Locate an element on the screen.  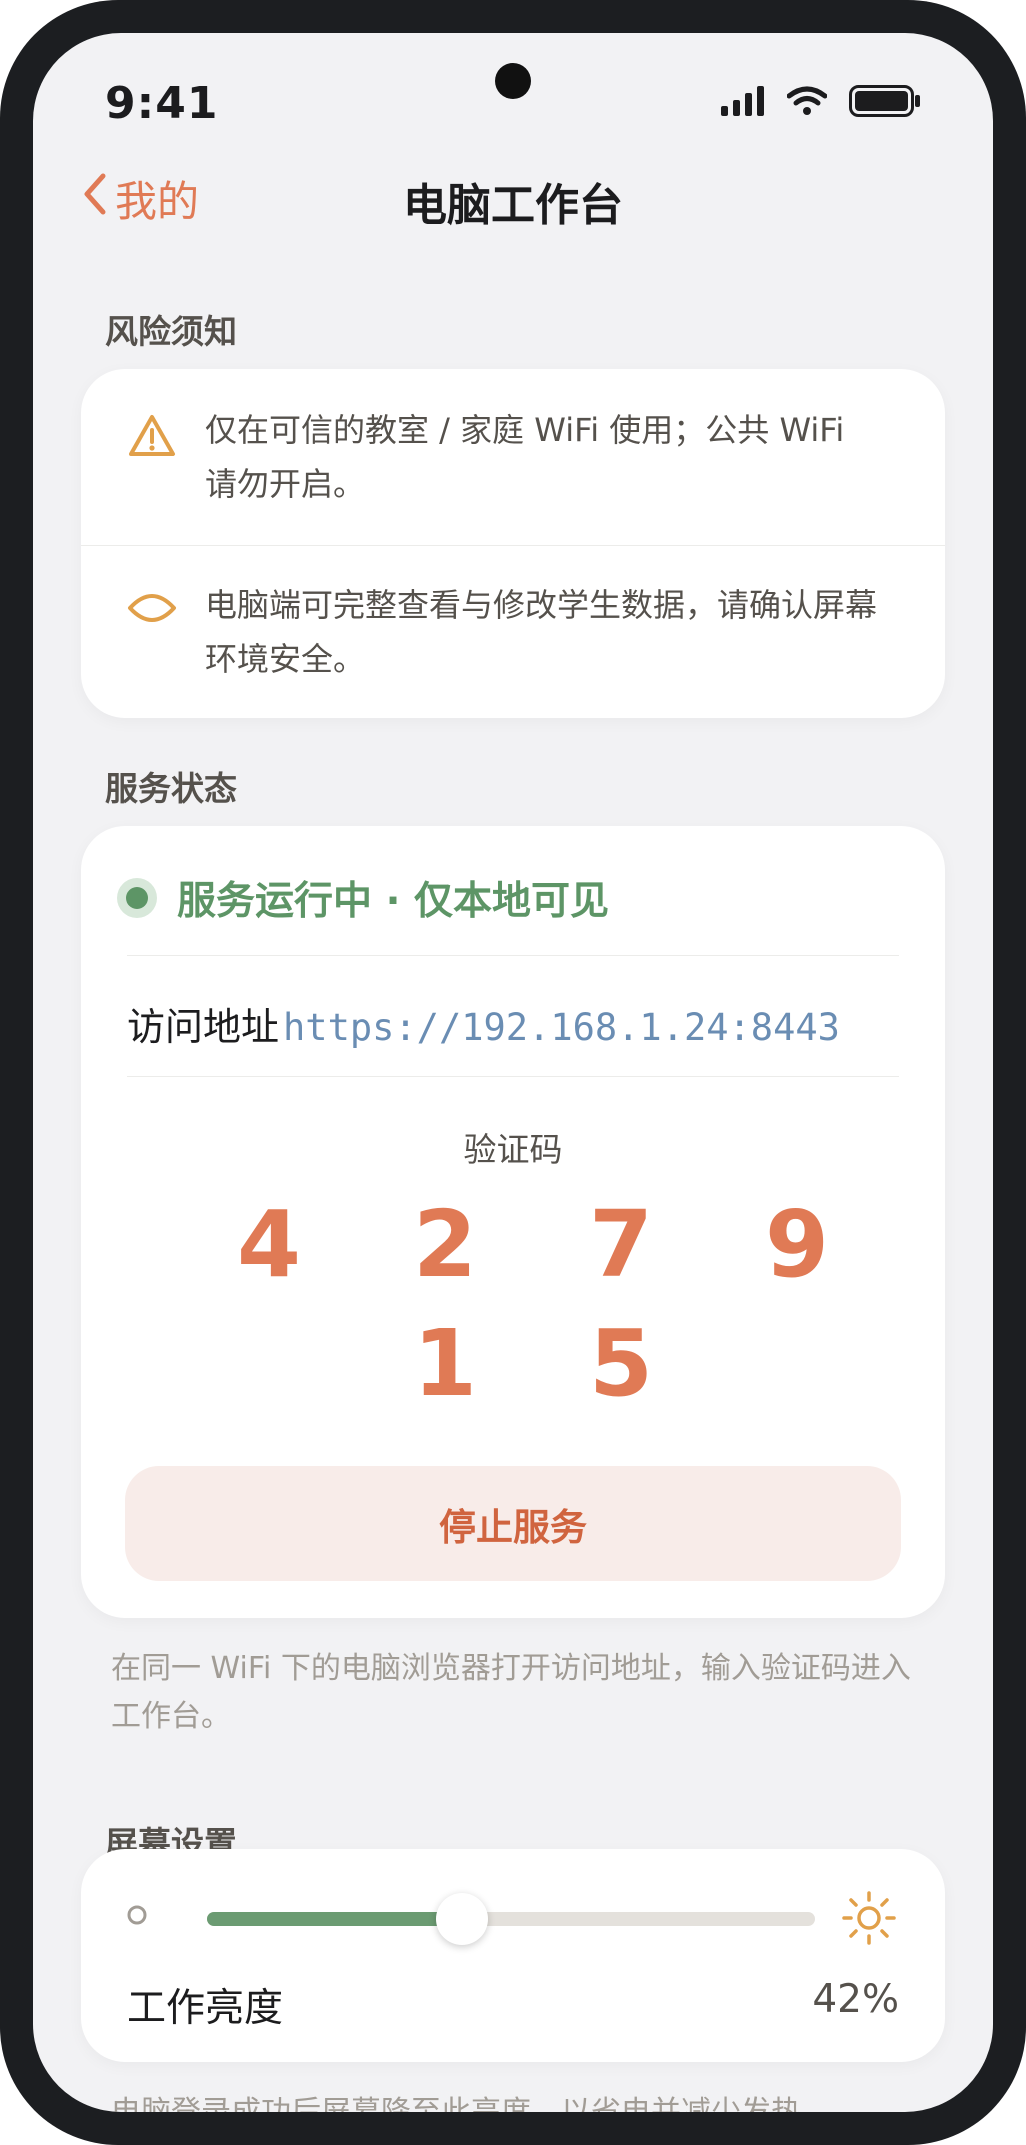
service-status-text: 服务运行中 · 仅本地可见 is located at coordinates (393, 901).